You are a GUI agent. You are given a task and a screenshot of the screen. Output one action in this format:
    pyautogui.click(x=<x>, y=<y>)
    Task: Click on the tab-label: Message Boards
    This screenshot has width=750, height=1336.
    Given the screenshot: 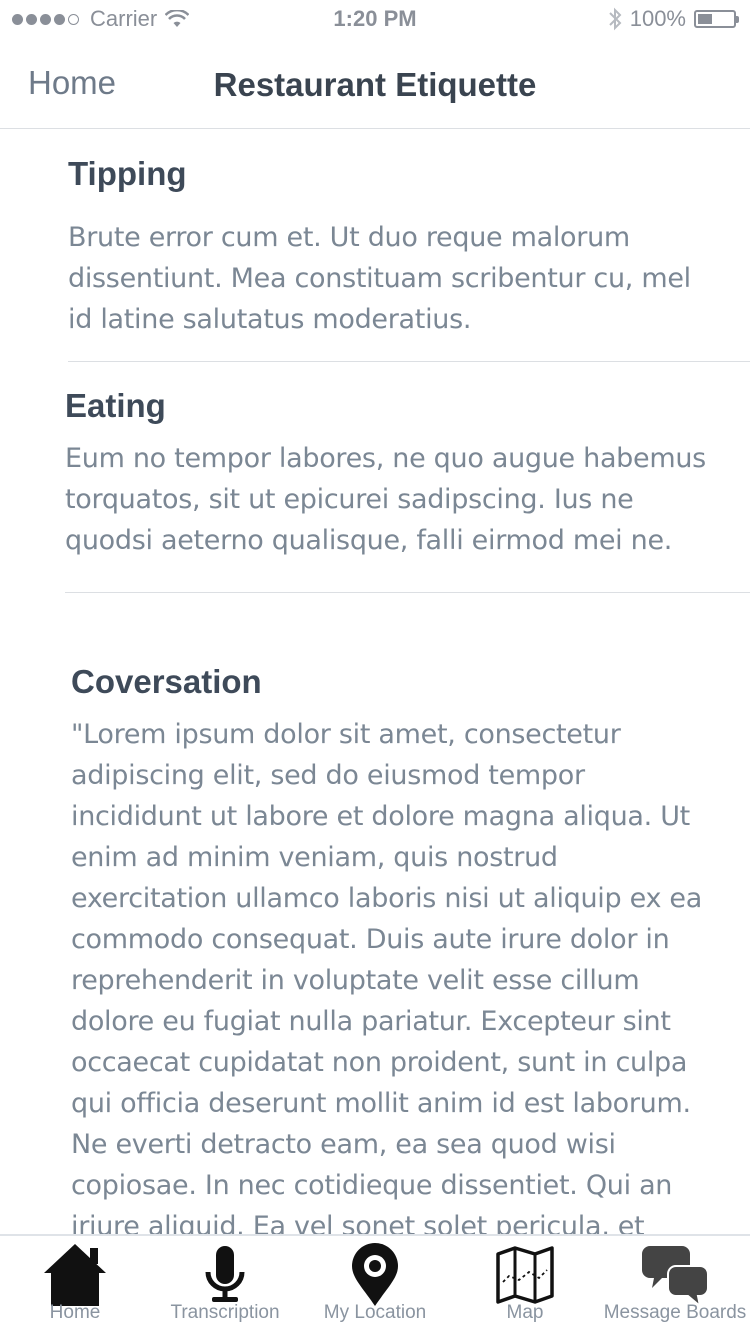 What is the action you would take?
    pyautogui.click(x=675, y=1312)
    